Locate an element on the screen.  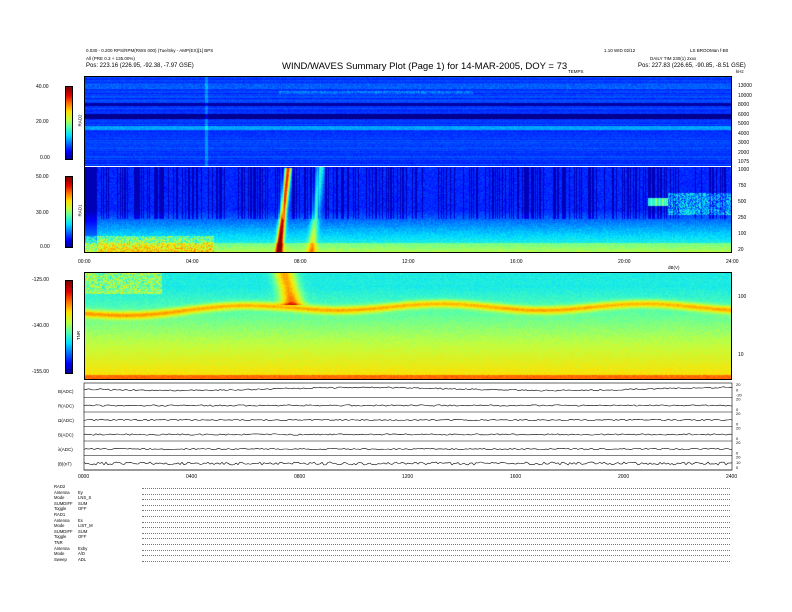
frequency-tick: 1000 is located at coordinates (744, 170).